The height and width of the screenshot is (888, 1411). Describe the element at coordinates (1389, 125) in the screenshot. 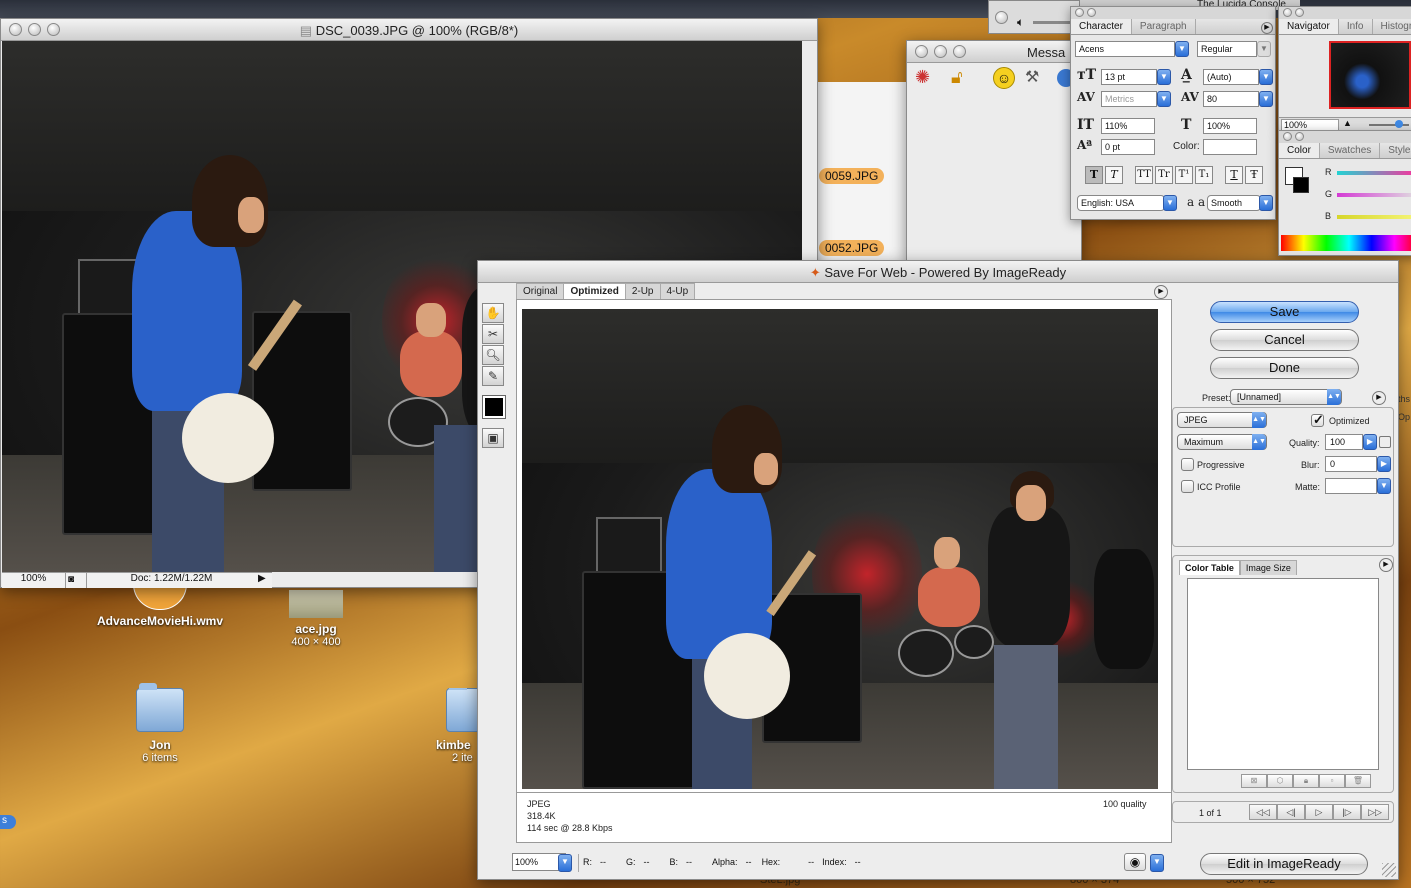

I see `navigator-zoom-slider` at that location.